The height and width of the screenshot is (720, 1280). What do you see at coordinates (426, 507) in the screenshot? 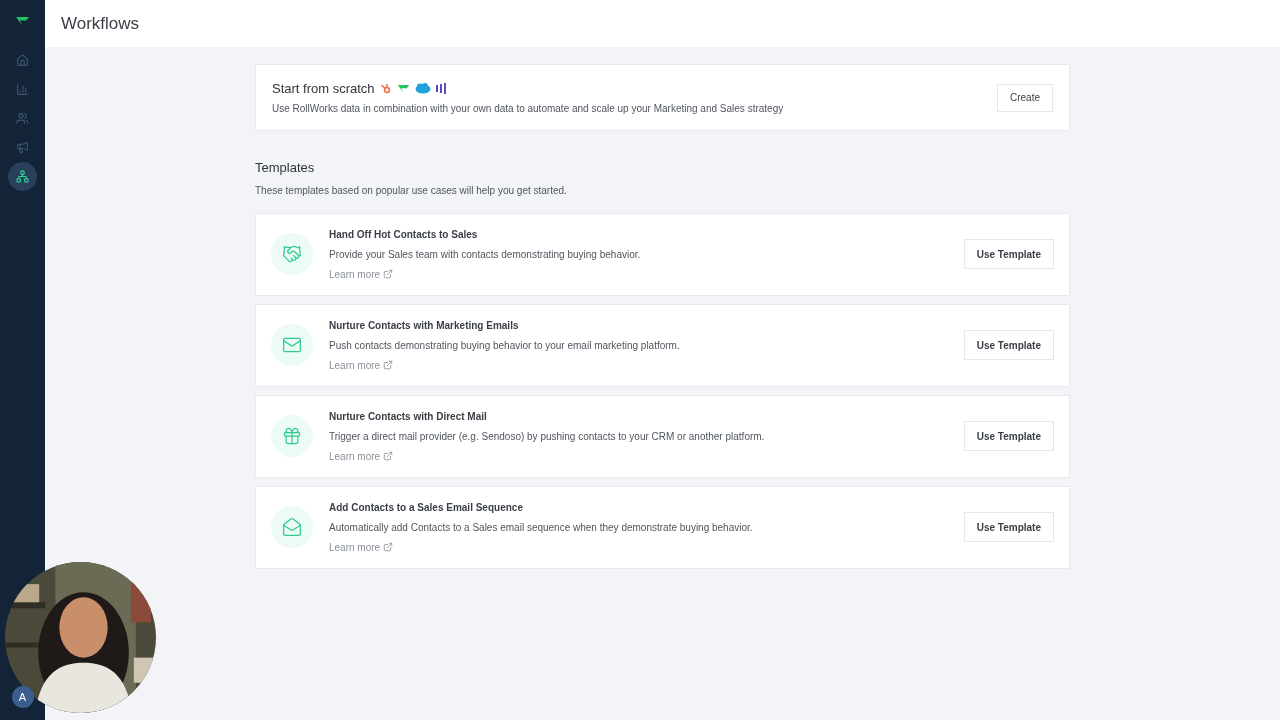
I see `template-title: Add Contacts to a Sales Email Sequence` at bounding box center [426, 507].